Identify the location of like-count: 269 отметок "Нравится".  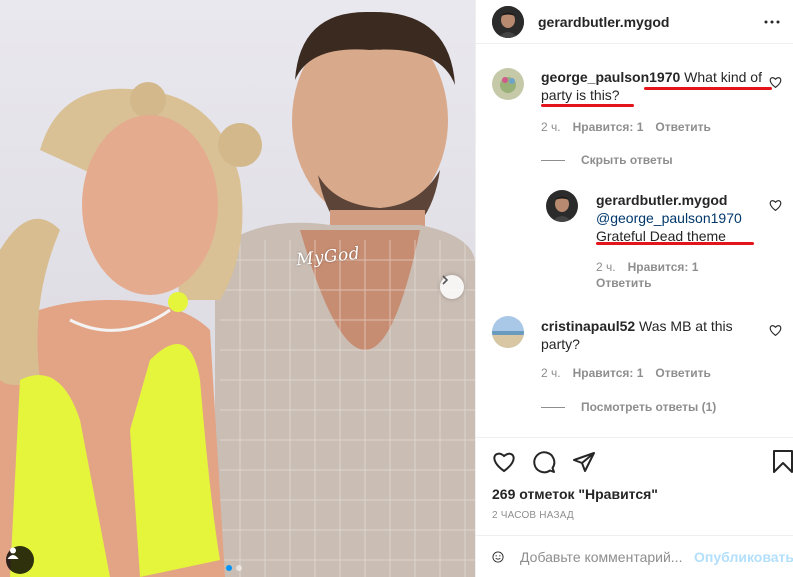
(575, 494).